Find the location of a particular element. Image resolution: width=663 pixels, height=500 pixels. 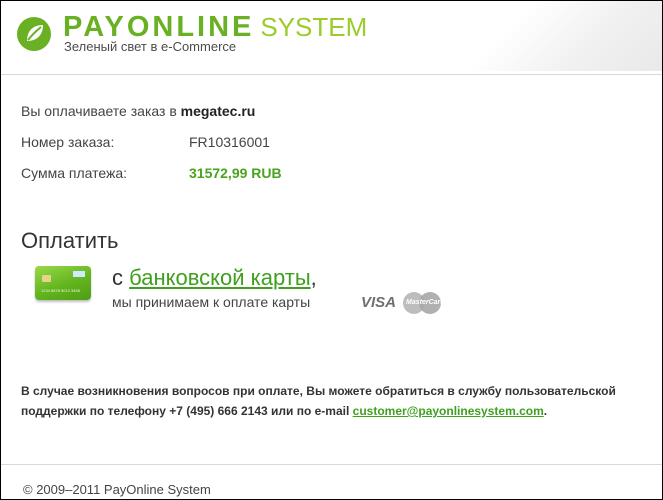

header-corner-decoration is located at coordinates (532, 36).